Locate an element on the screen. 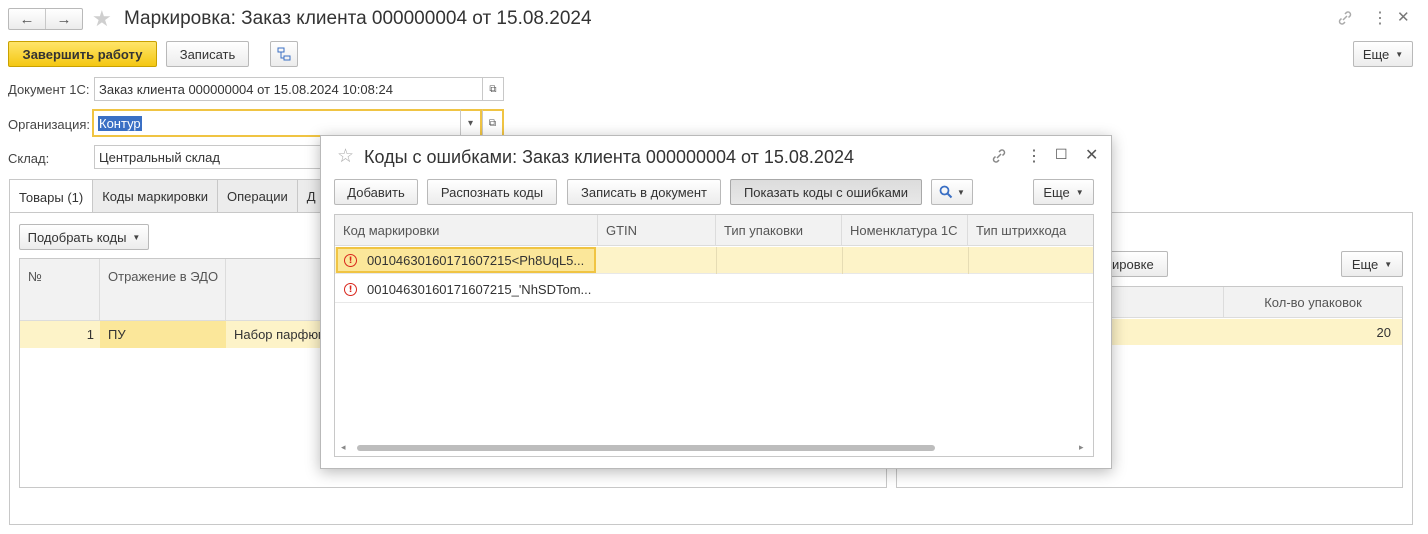 This screenshot has height=534, width=1428. warehouse-field: Центральный склад is located at coordinates (214, 157).